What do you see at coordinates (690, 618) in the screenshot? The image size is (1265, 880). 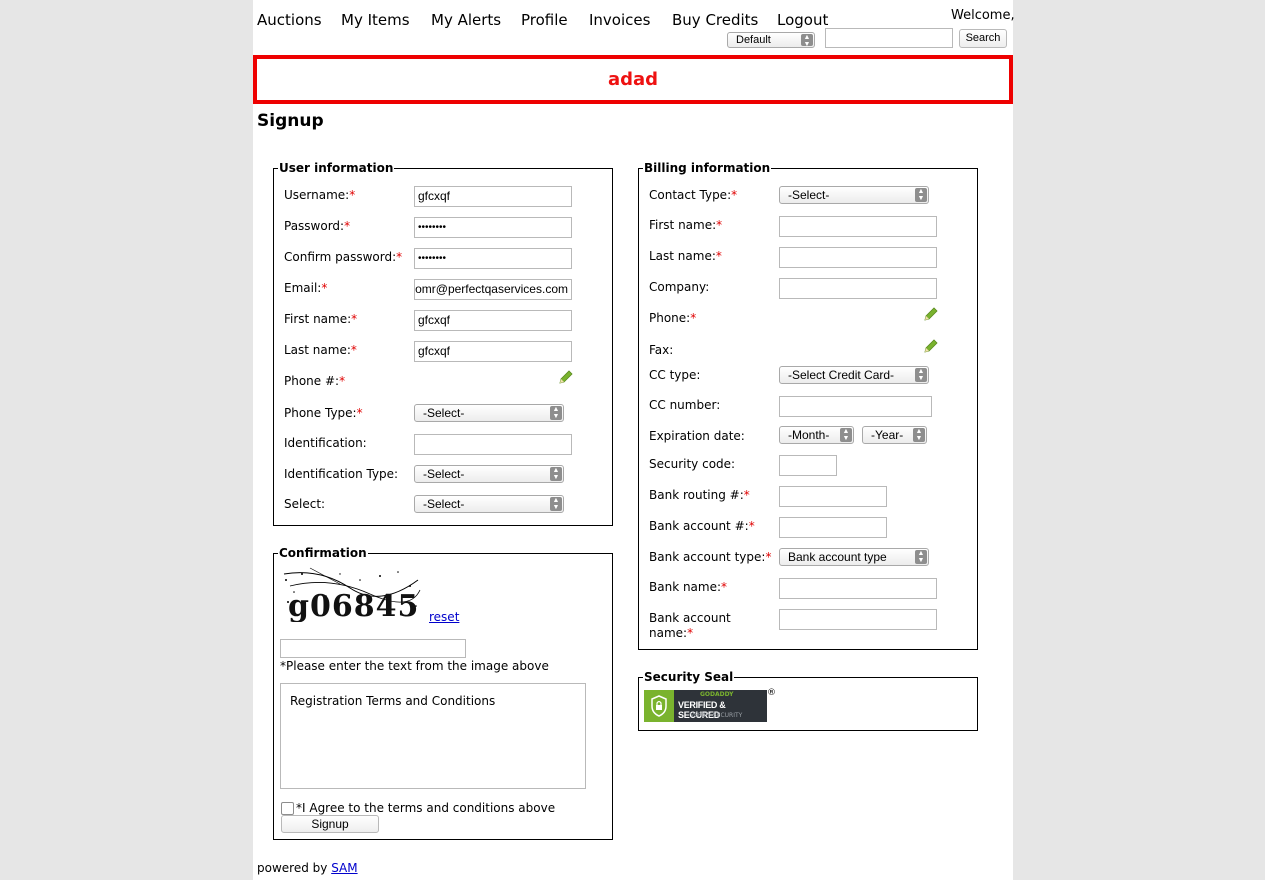 I see `bank-account-name-label-line1: Bank account` at bounding box center [690, 618].